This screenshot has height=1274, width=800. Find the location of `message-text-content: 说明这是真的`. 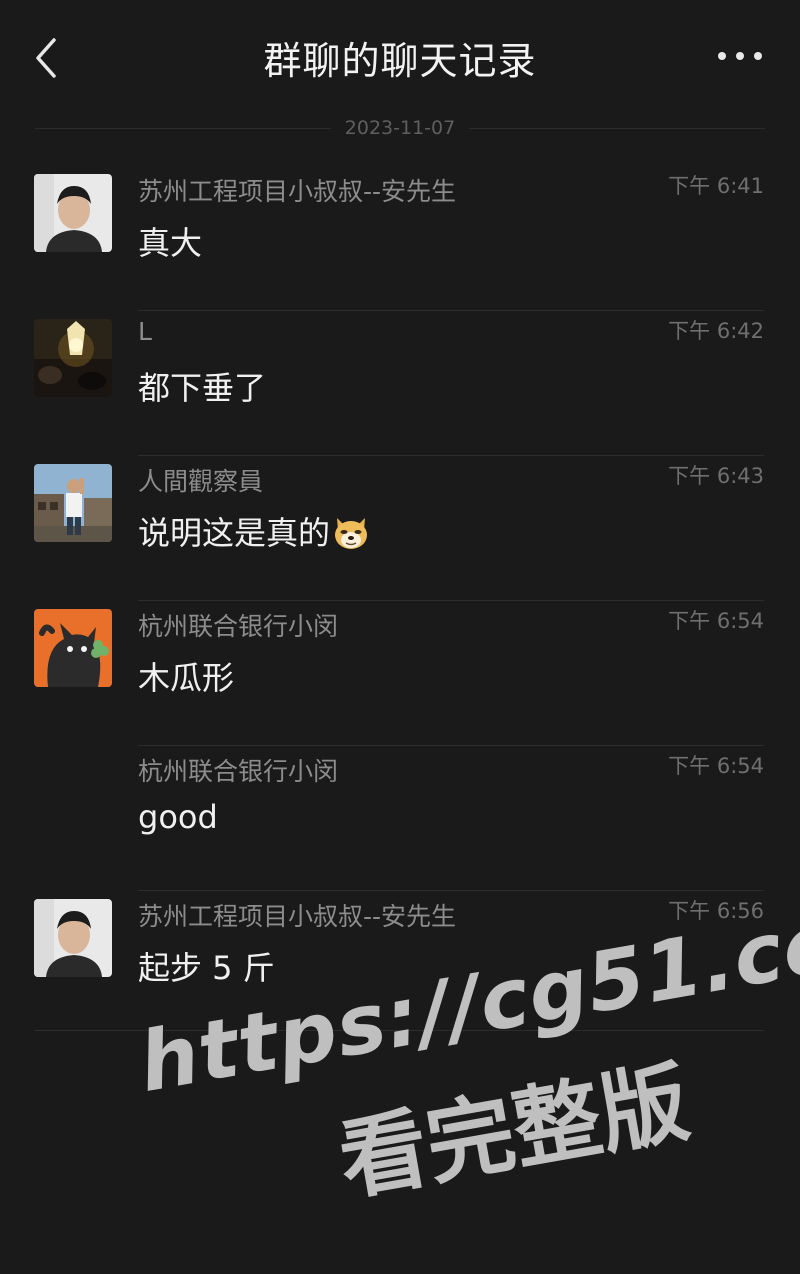

message-text-content: 说明这是真的 is located at coordinates (234, 533).